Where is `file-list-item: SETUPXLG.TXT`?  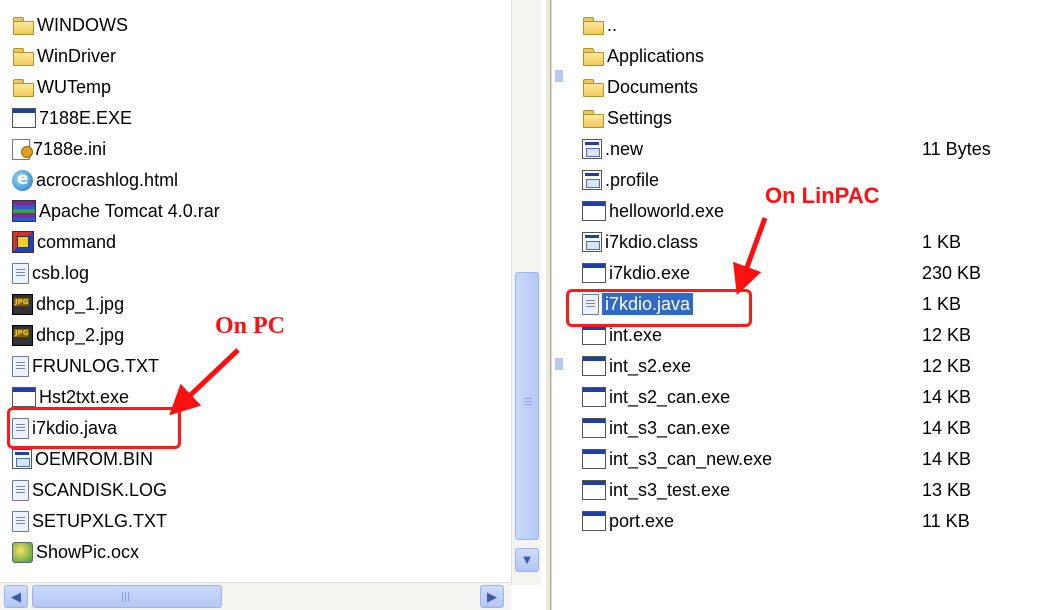 file-list-item: SETUPXLG.TXT is located at coordinates (89, 521).